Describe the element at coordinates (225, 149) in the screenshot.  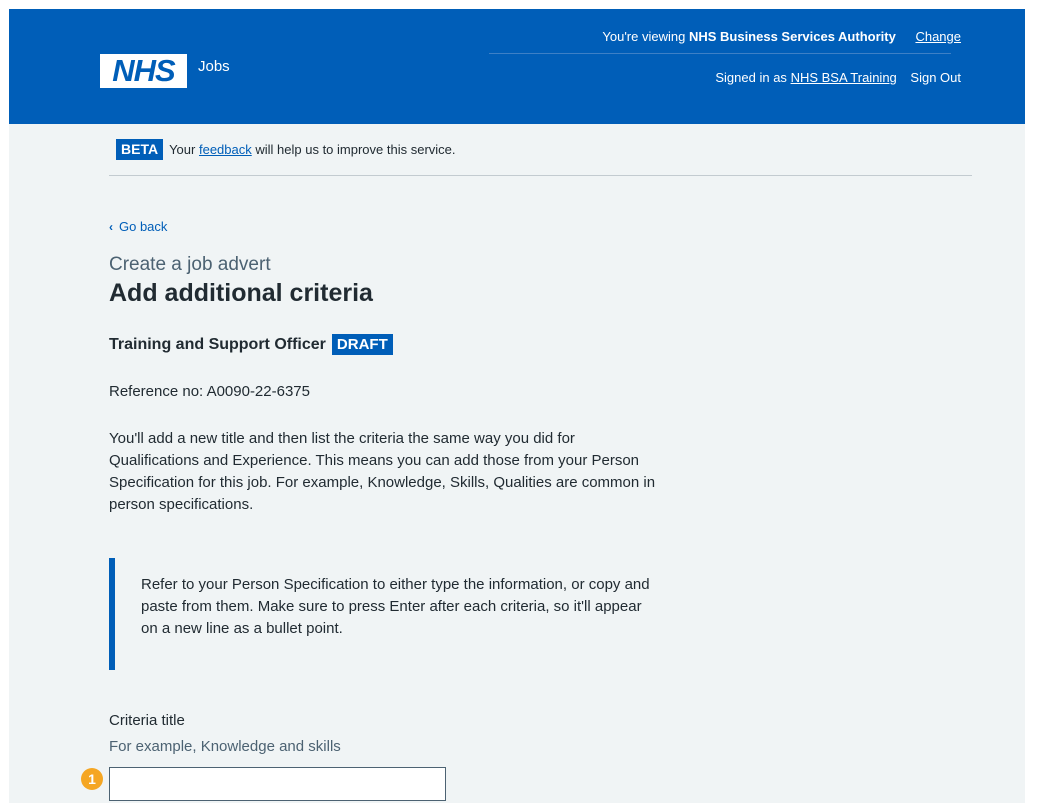
I see `feedback-link: feedback` at that location.